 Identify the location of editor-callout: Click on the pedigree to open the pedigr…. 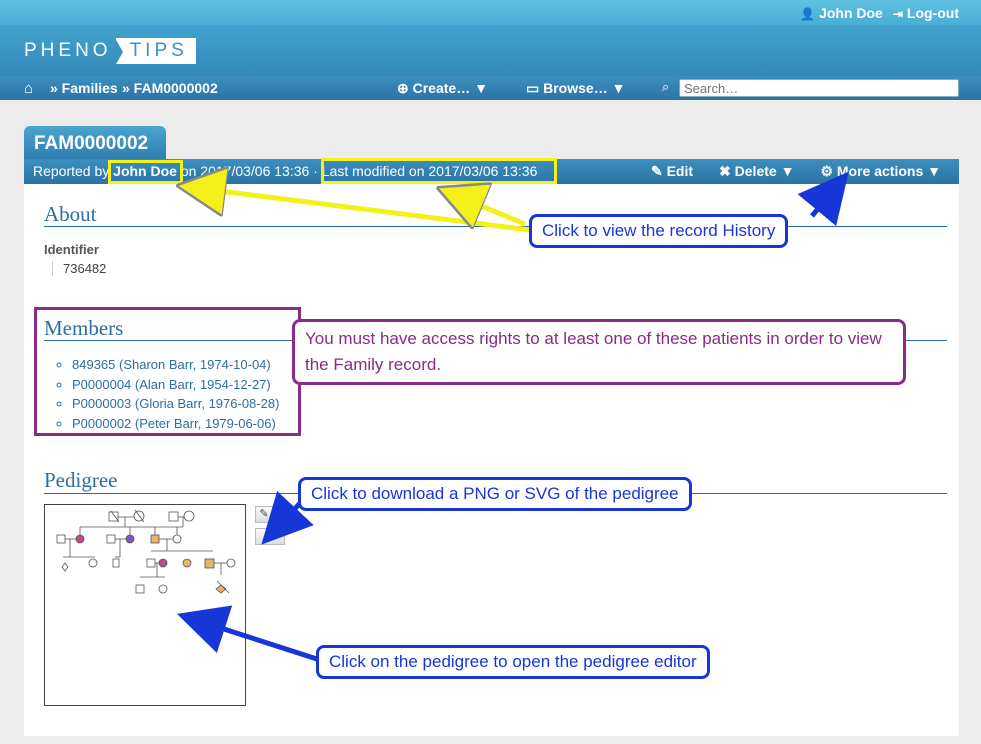
(513, 662).